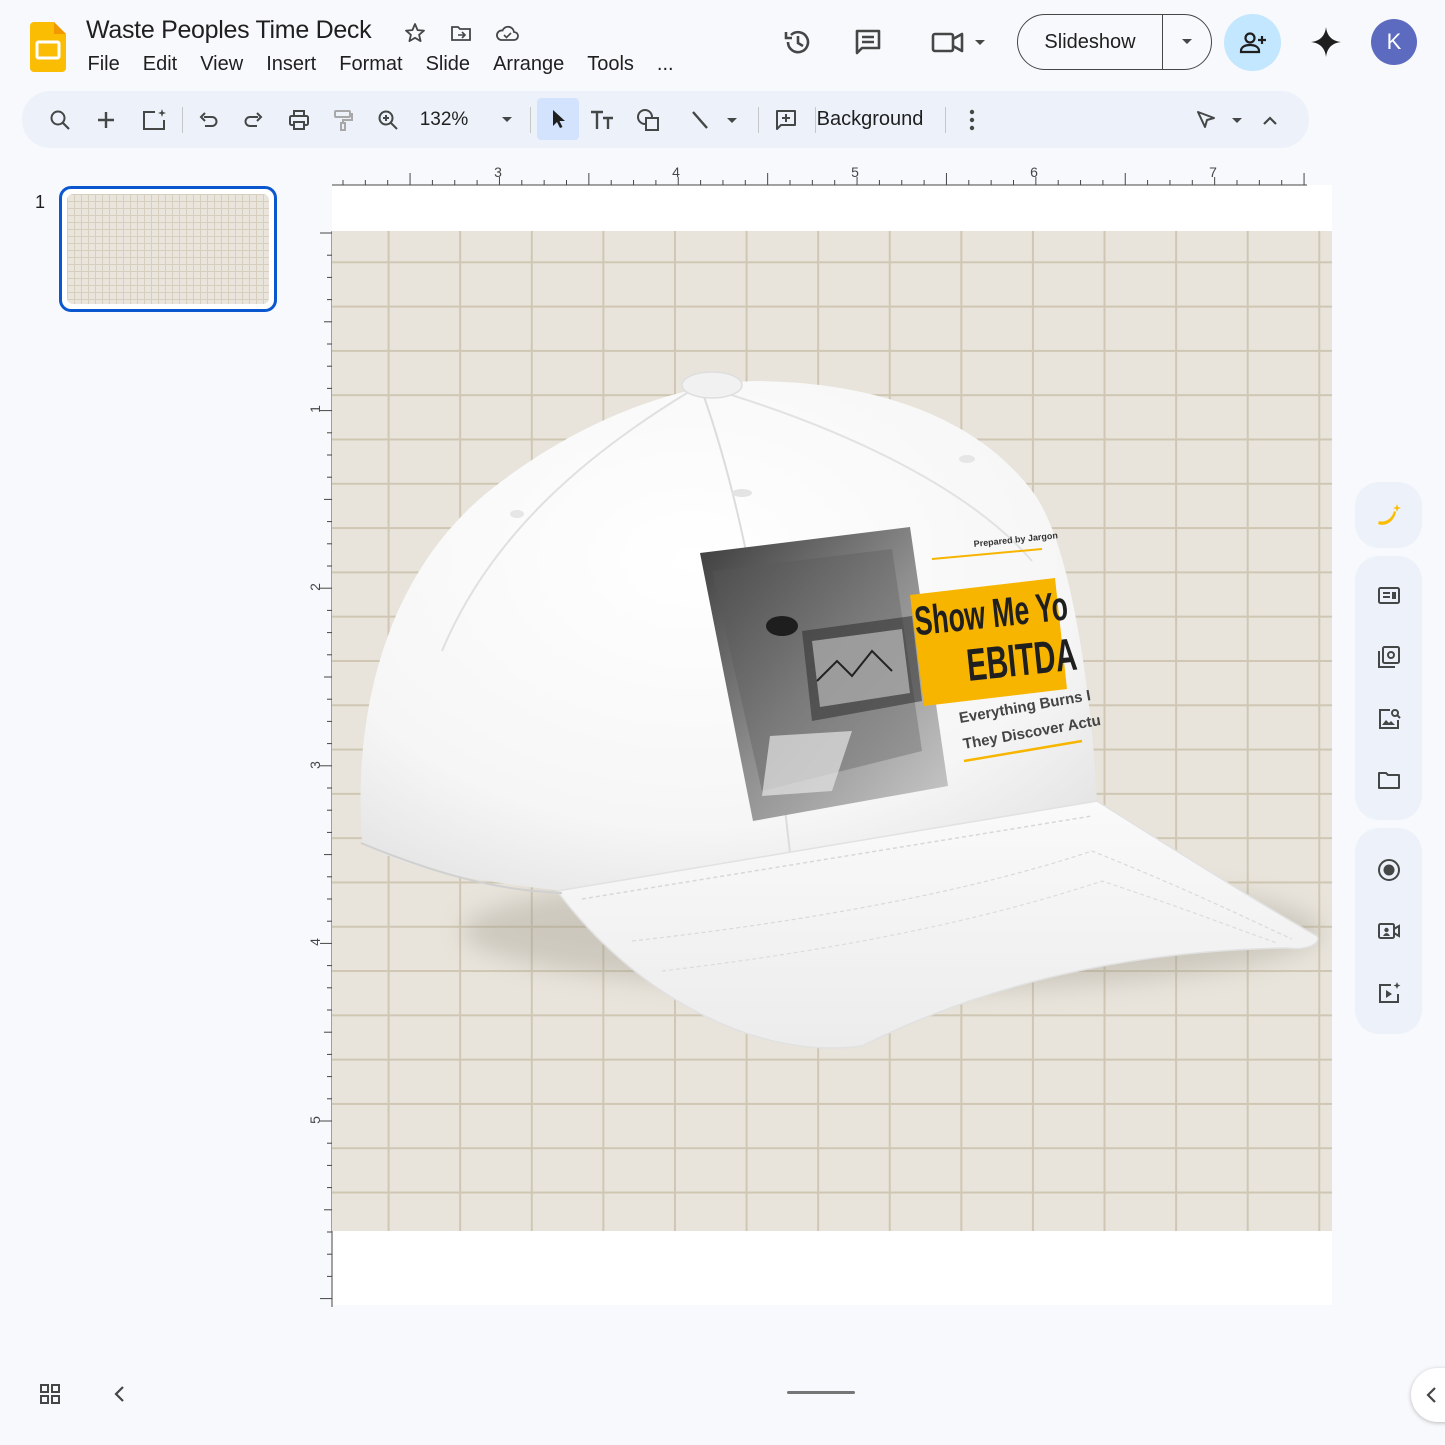 This screenshot has width=1445, height=1445. Describe the element at coordinates (159, 64) in the screenshot. I see `menu-edit: Edit` at that location.